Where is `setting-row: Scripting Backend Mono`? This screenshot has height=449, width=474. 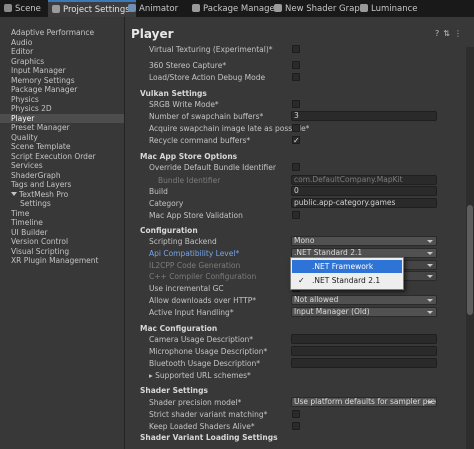
setting-row: Scripting Backend Mono is located at coordinates (295, 241).